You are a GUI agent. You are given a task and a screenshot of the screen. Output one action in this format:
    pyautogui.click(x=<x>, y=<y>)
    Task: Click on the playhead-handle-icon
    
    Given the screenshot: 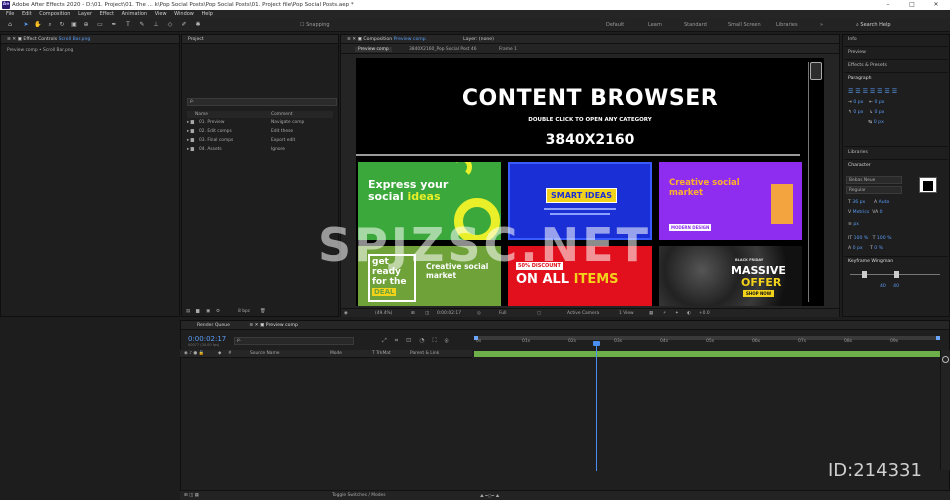 What is the action you would take?
    pyautogui.click(x=597, y=343)
    